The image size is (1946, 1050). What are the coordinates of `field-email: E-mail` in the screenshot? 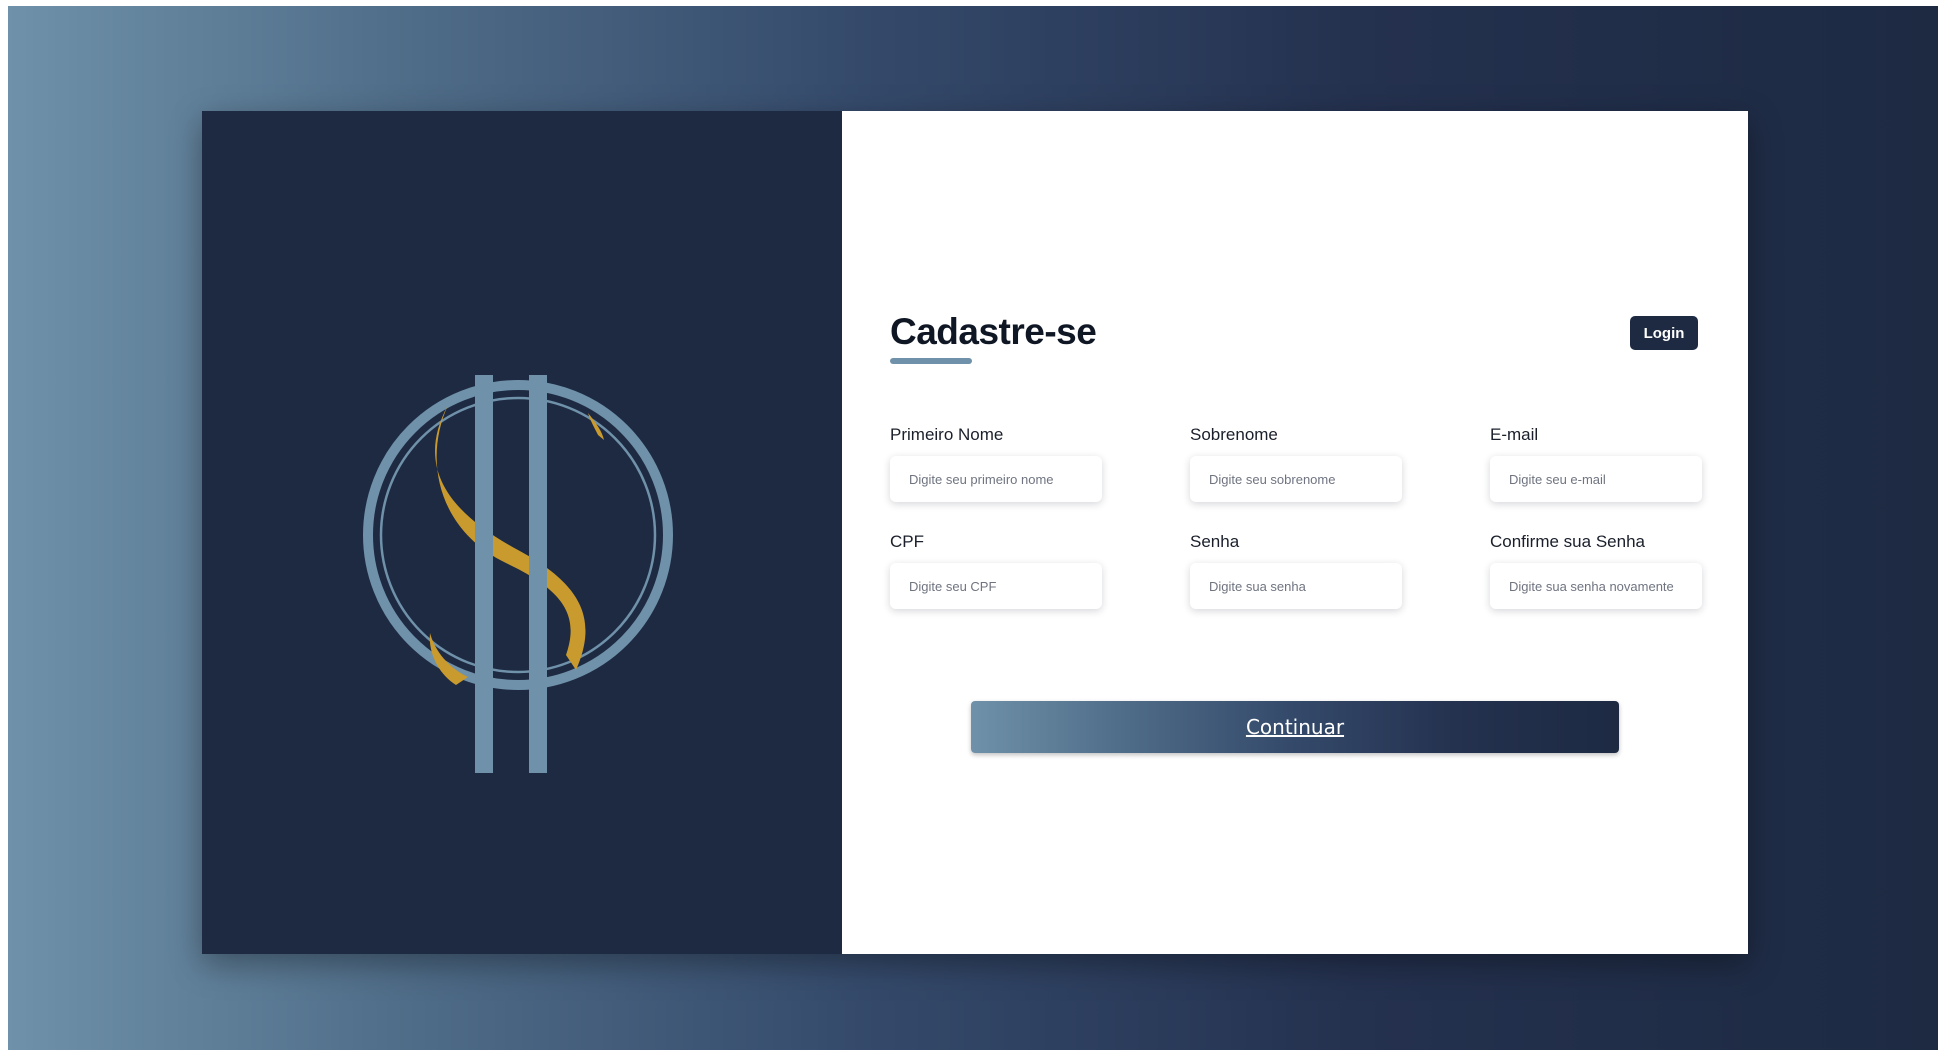 It's located at (1596, 463).